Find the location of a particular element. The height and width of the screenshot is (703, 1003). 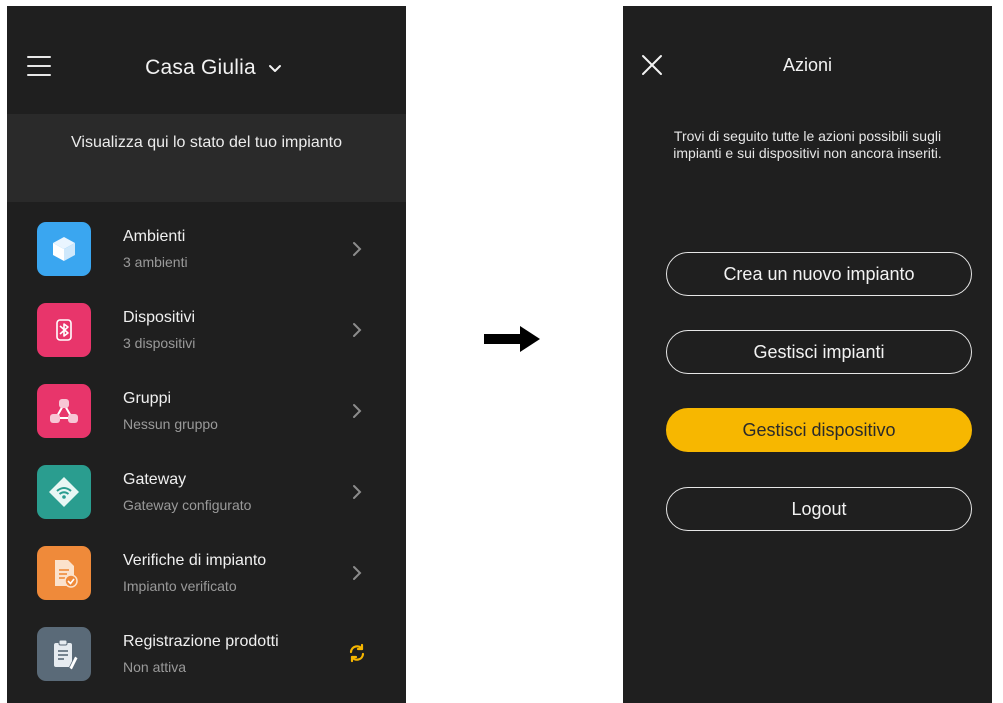

wifi-diamond-icon is located at coordinates (64, 492).